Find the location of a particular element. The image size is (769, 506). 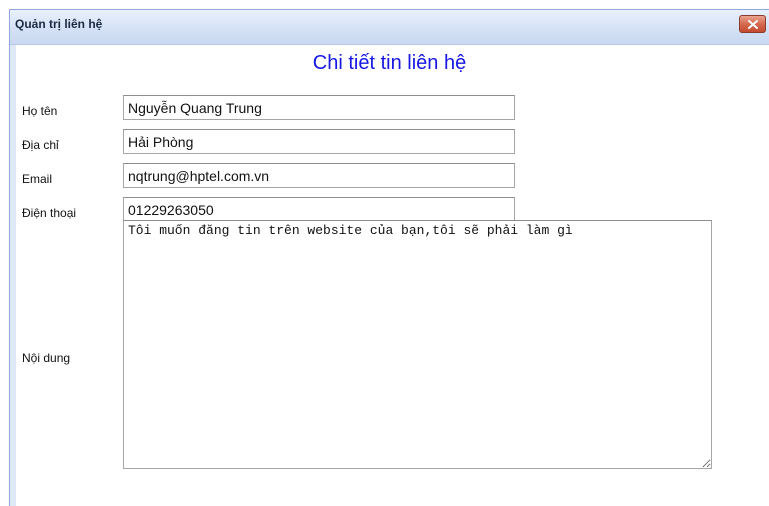

page-title: Chi tiết tin liên hệ is located at coordinates (389, 63).